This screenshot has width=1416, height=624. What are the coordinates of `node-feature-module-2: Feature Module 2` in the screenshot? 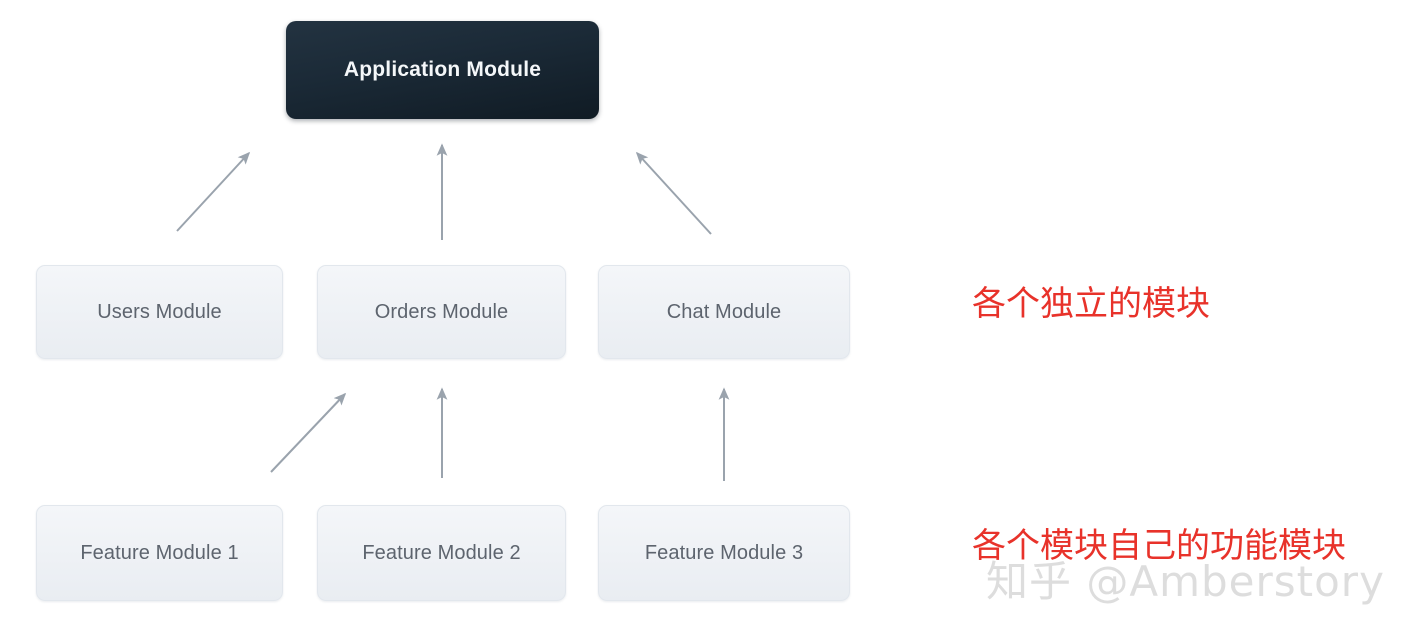 It's located at (441, 553).